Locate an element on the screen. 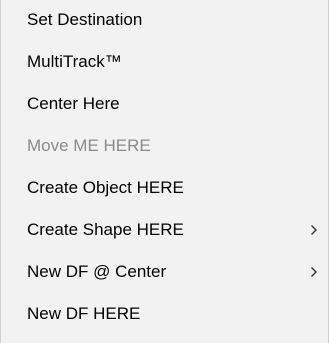  menu-item-multitrack: MultiTrack™ is located at coordinates (164, 62).